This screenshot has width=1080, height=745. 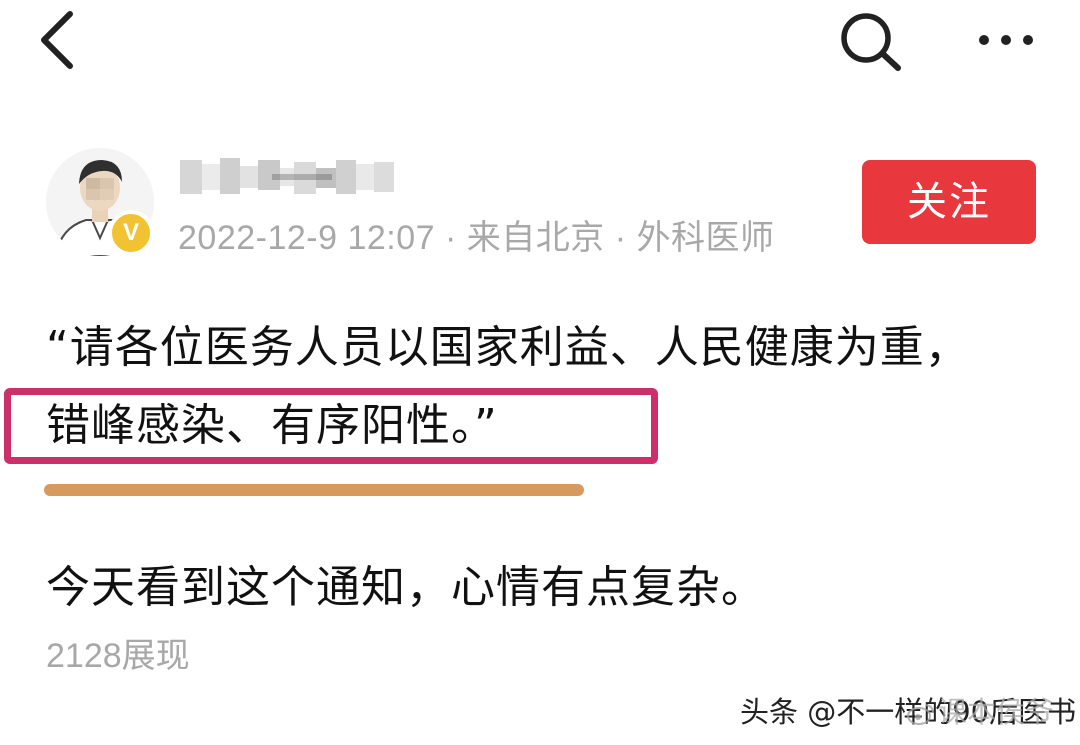 What do you see at coordinates (314, 490) in the screenshot?
I see `underline-mark` at bounding box center [314, 490].